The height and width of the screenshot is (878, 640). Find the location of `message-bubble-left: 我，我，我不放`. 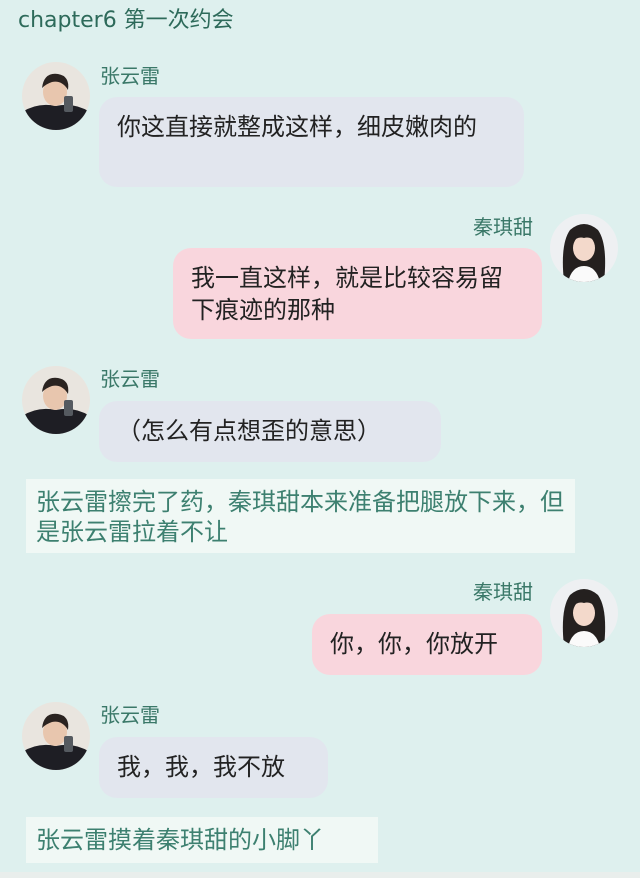

message-bubble-left: 我，我，我不放 is located at coordinates (213, 767).